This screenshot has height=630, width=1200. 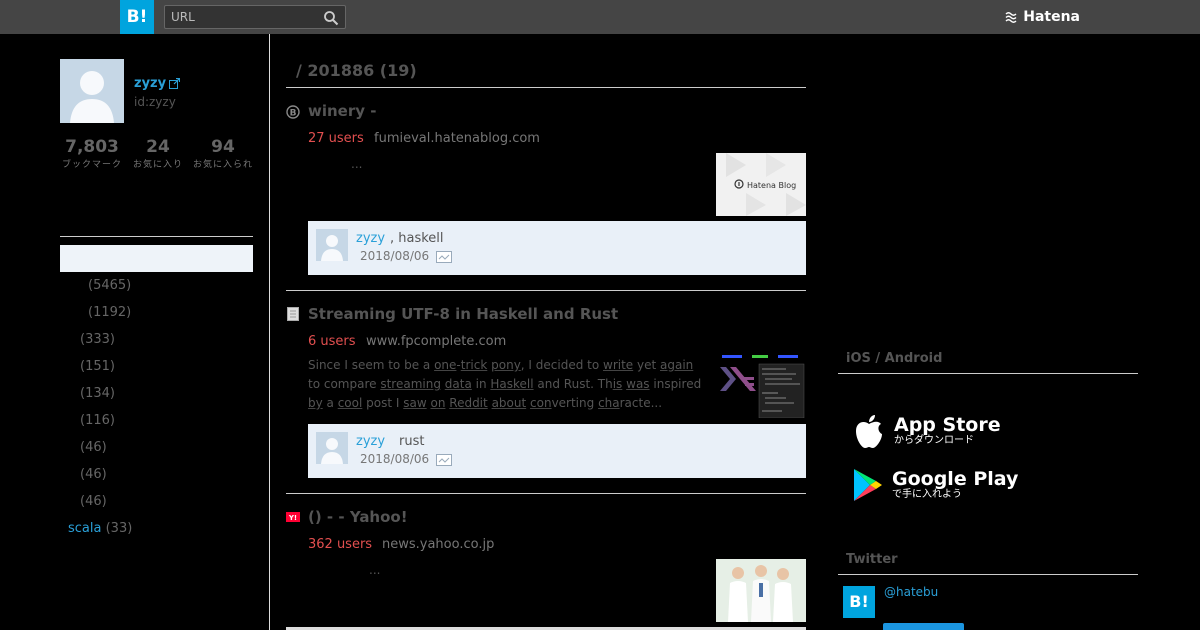 I want to click on entry-domain: www.fpcomplete.com, so click(x=436, y=341).